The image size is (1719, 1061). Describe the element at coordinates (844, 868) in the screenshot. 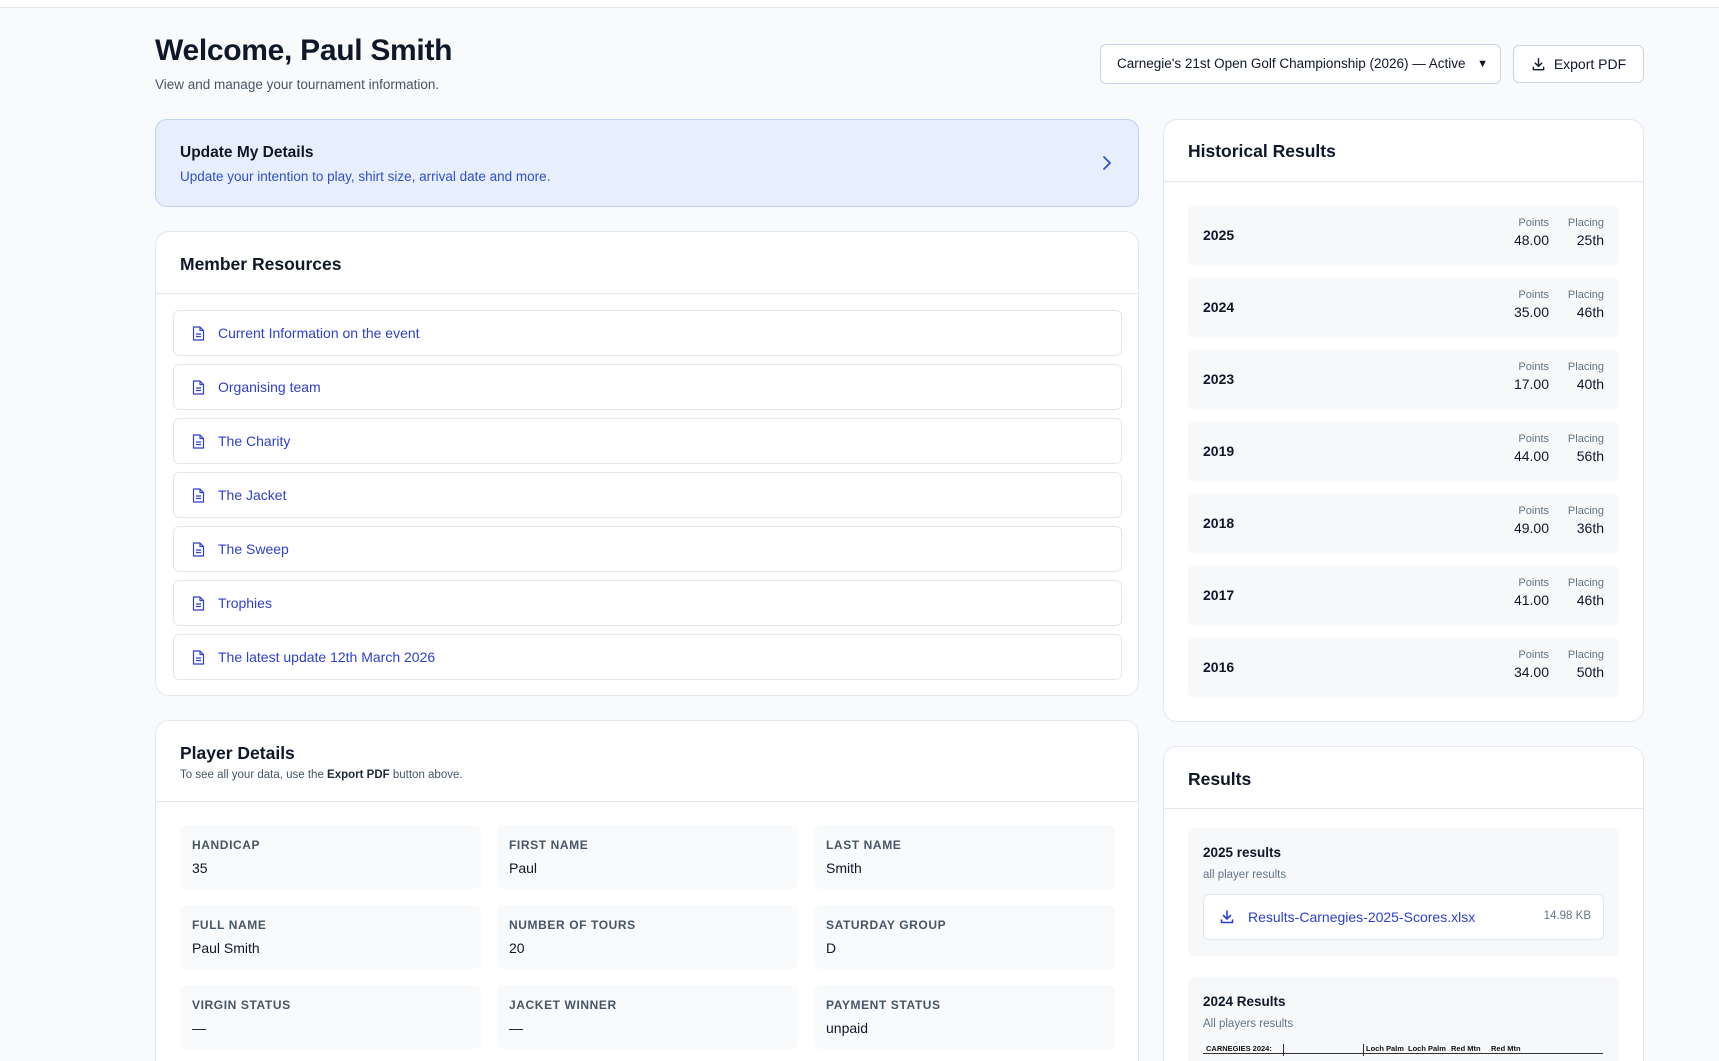

I see `player-field-value: Smith` at that location.